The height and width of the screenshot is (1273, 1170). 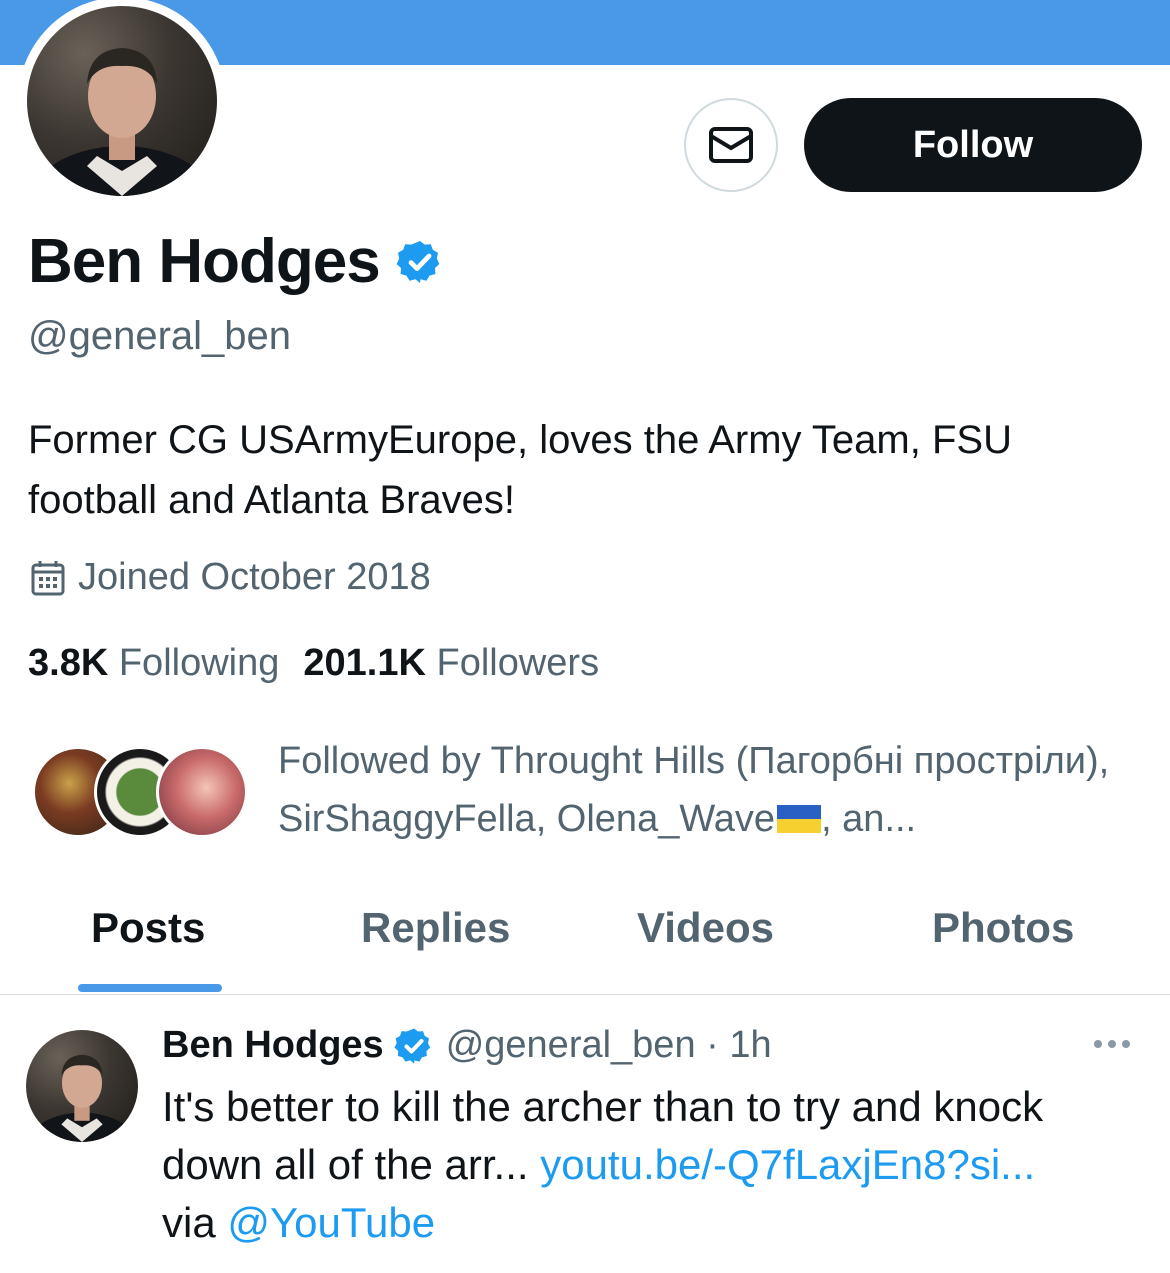 What do you see at coordinates (68, 663) in the screenshot?
I see `following-count: 3.8K` at bounding box center [68, 663].